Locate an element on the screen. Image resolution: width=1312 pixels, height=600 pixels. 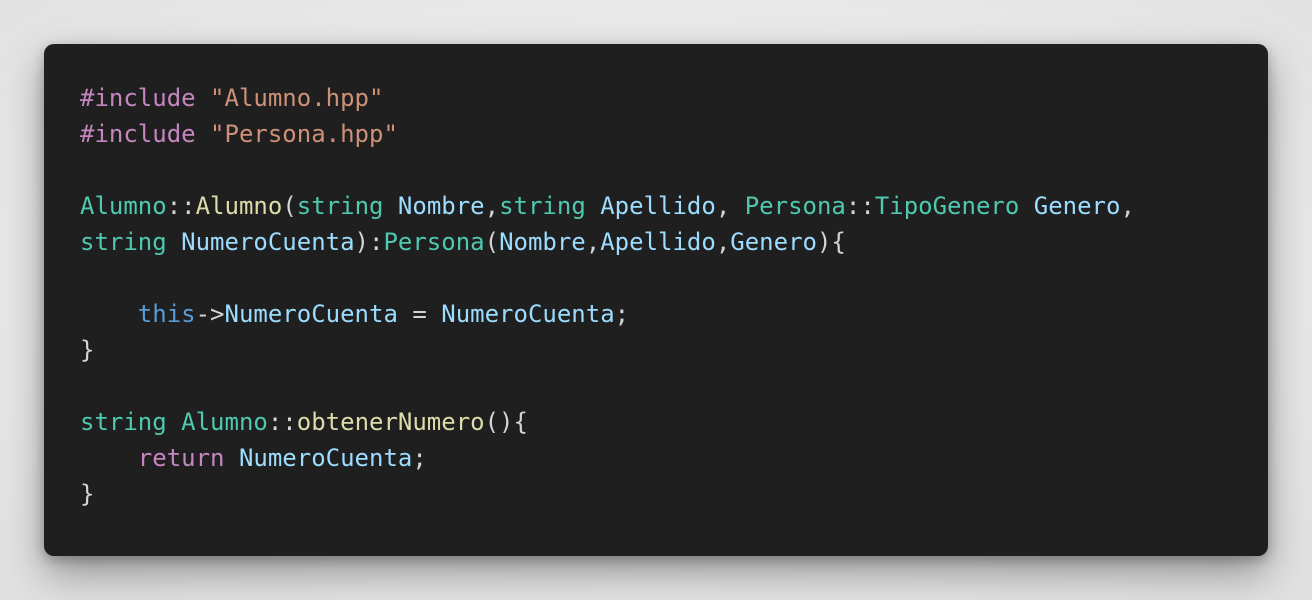
code-token: ){ is located at coordinates (831, 242).